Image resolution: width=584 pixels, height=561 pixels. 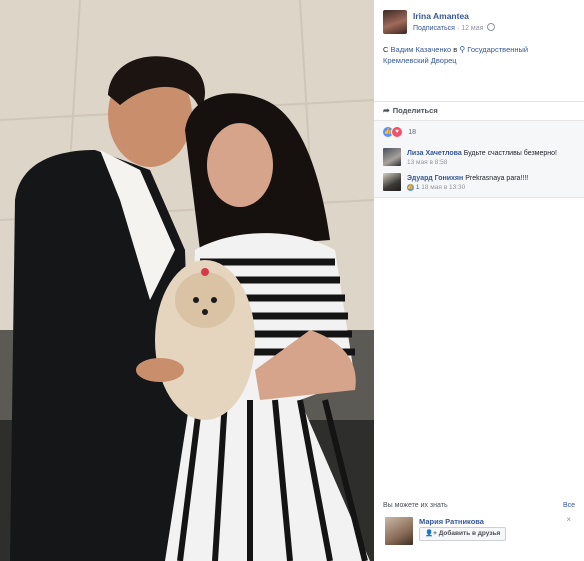 What do you see at coordinates (431, 533) in the screenshot?
I see `add-friend-icon: 👤+` at bounding box center [431, 533].